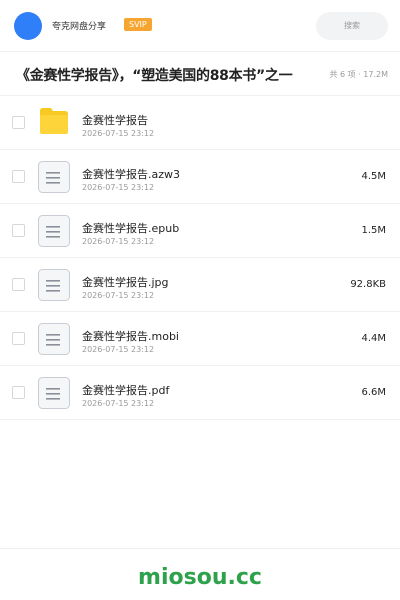  What do you see at coordinates (200, 285) in the screenshot?
I see `list-item: 金赛性学报告.jpg 2026-07-15 23:12 92.8KB` at bounding box center [200, 285].